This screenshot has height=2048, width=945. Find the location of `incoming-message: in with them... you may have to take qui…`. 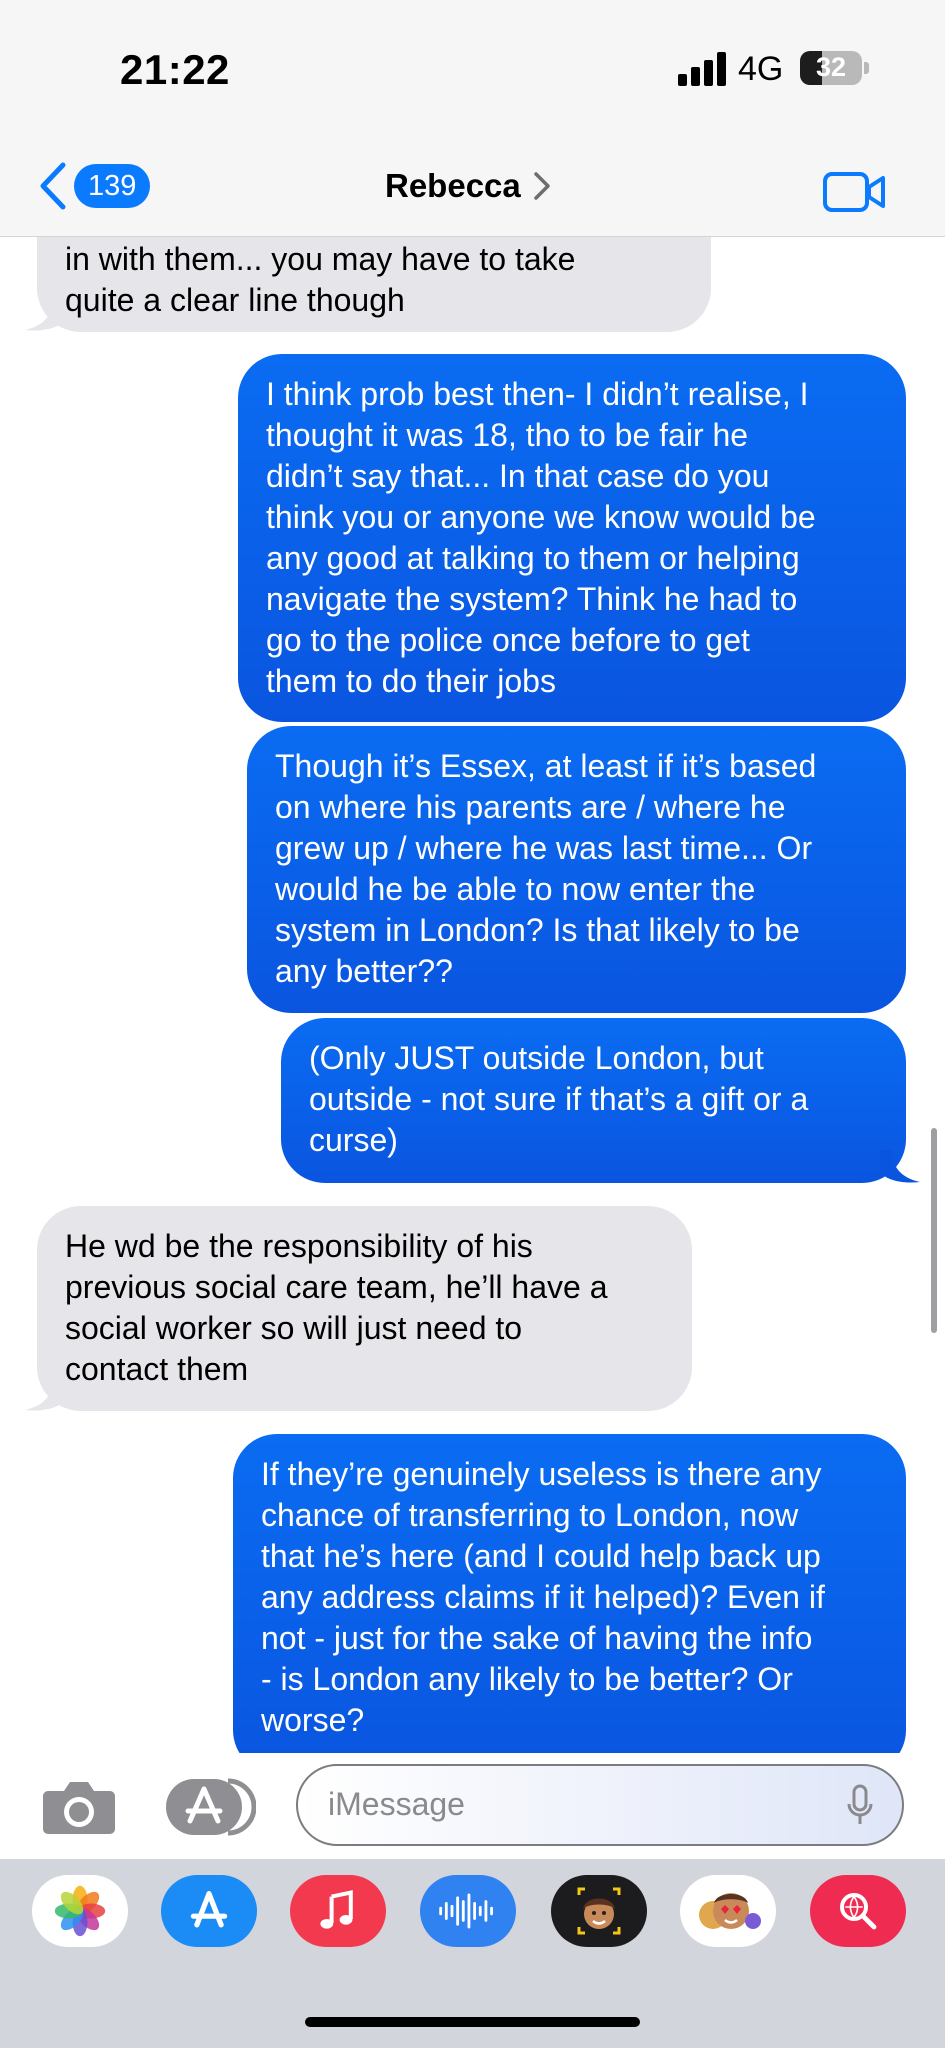

incoming-message: in with them... you may have to take qui… is located at coordinates (374, 284).